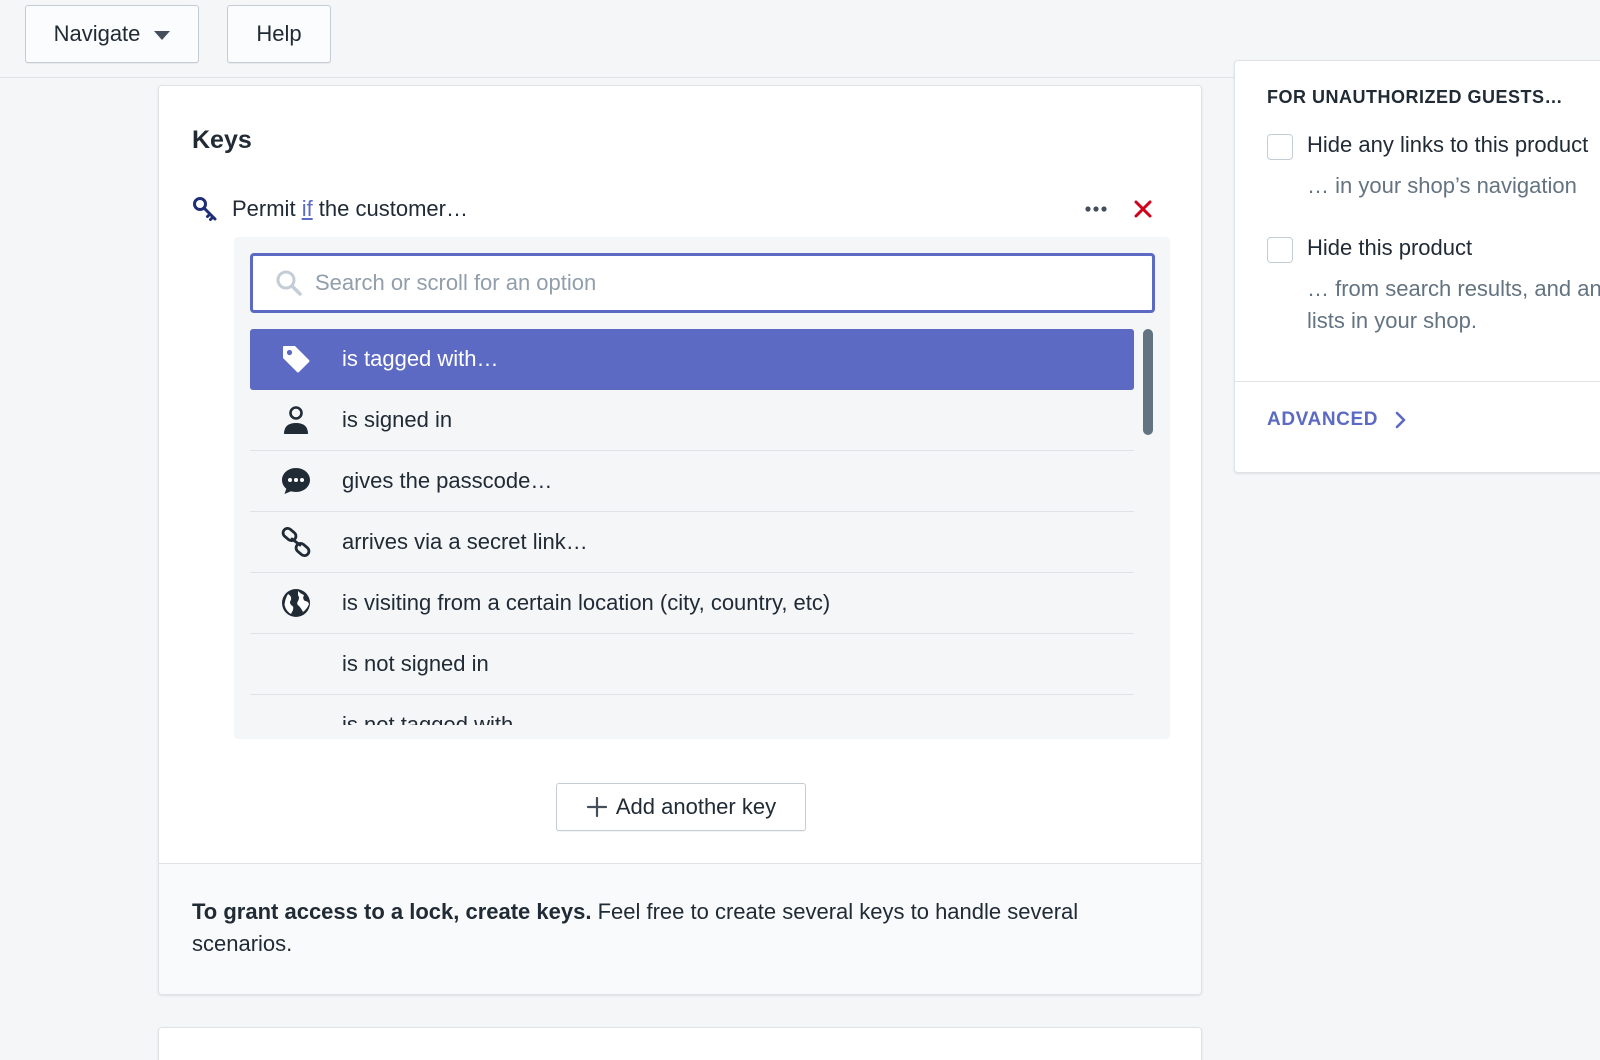  Describe the element at coordinates (289, 283) in the screenshot. I see `search-icon` at that location.